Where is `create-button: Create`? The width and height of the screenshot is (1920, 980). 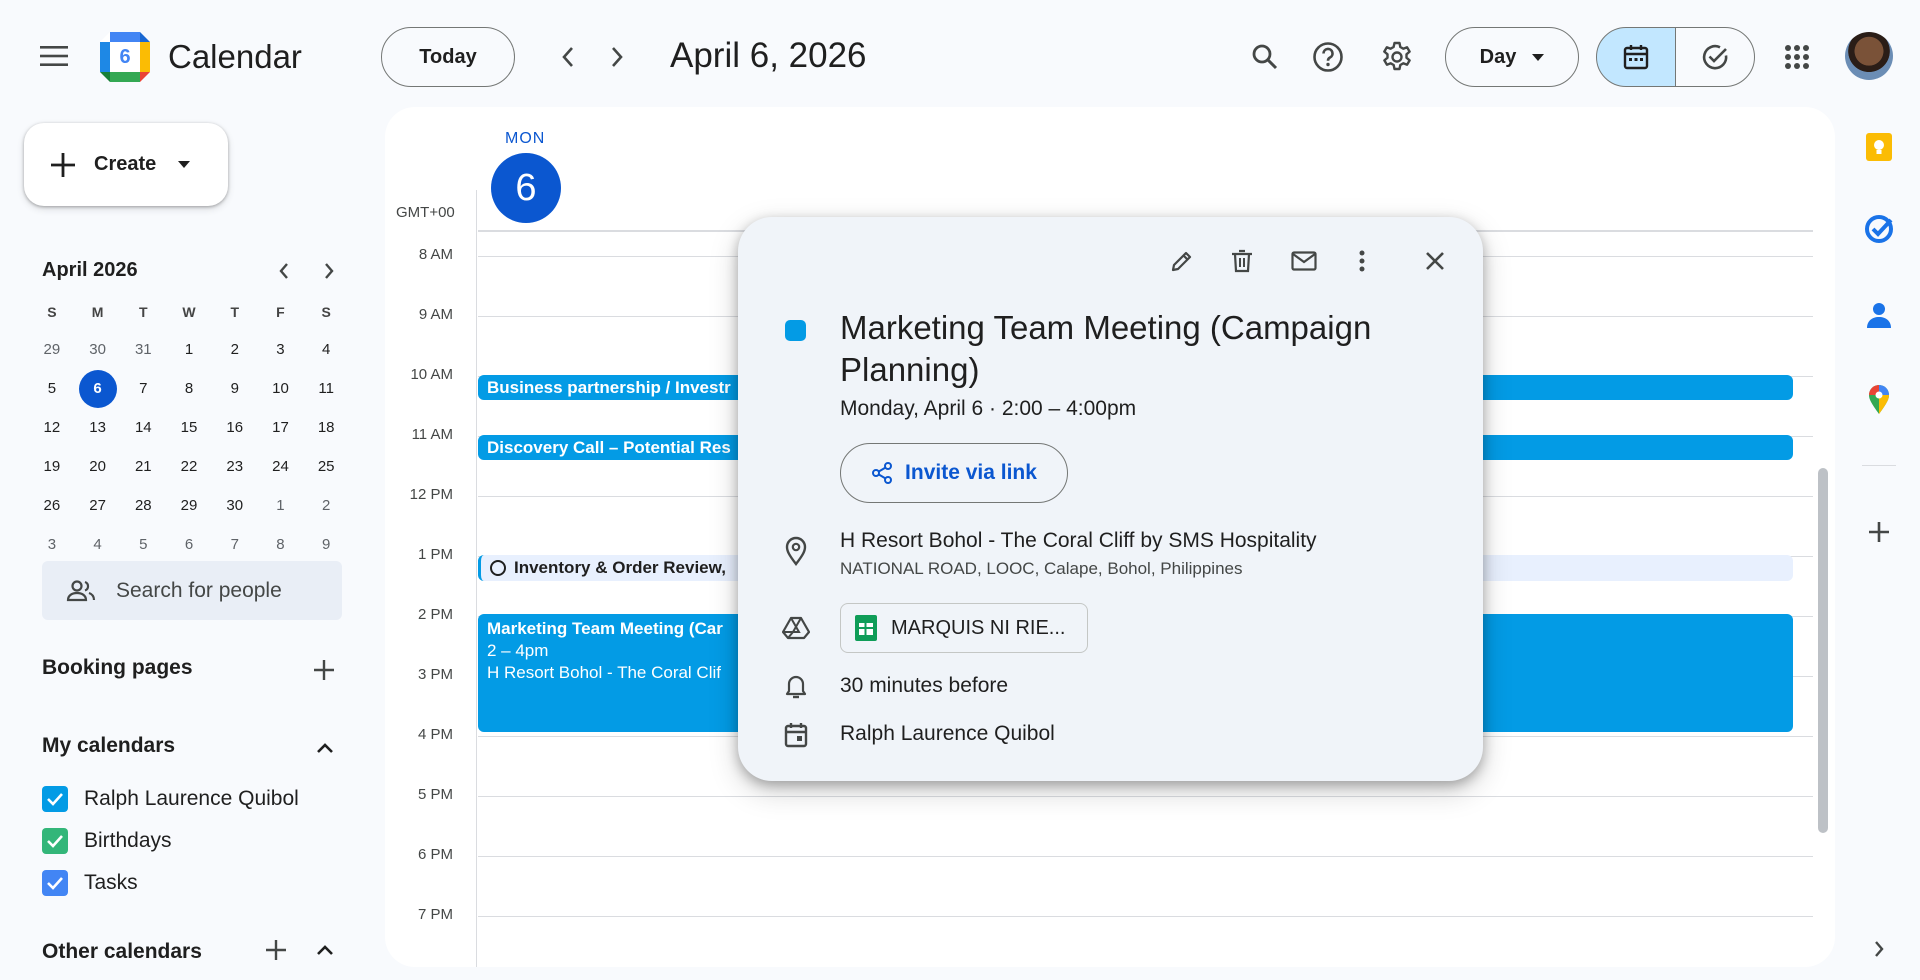 create-button: Create is located at coordinates (126, 164).